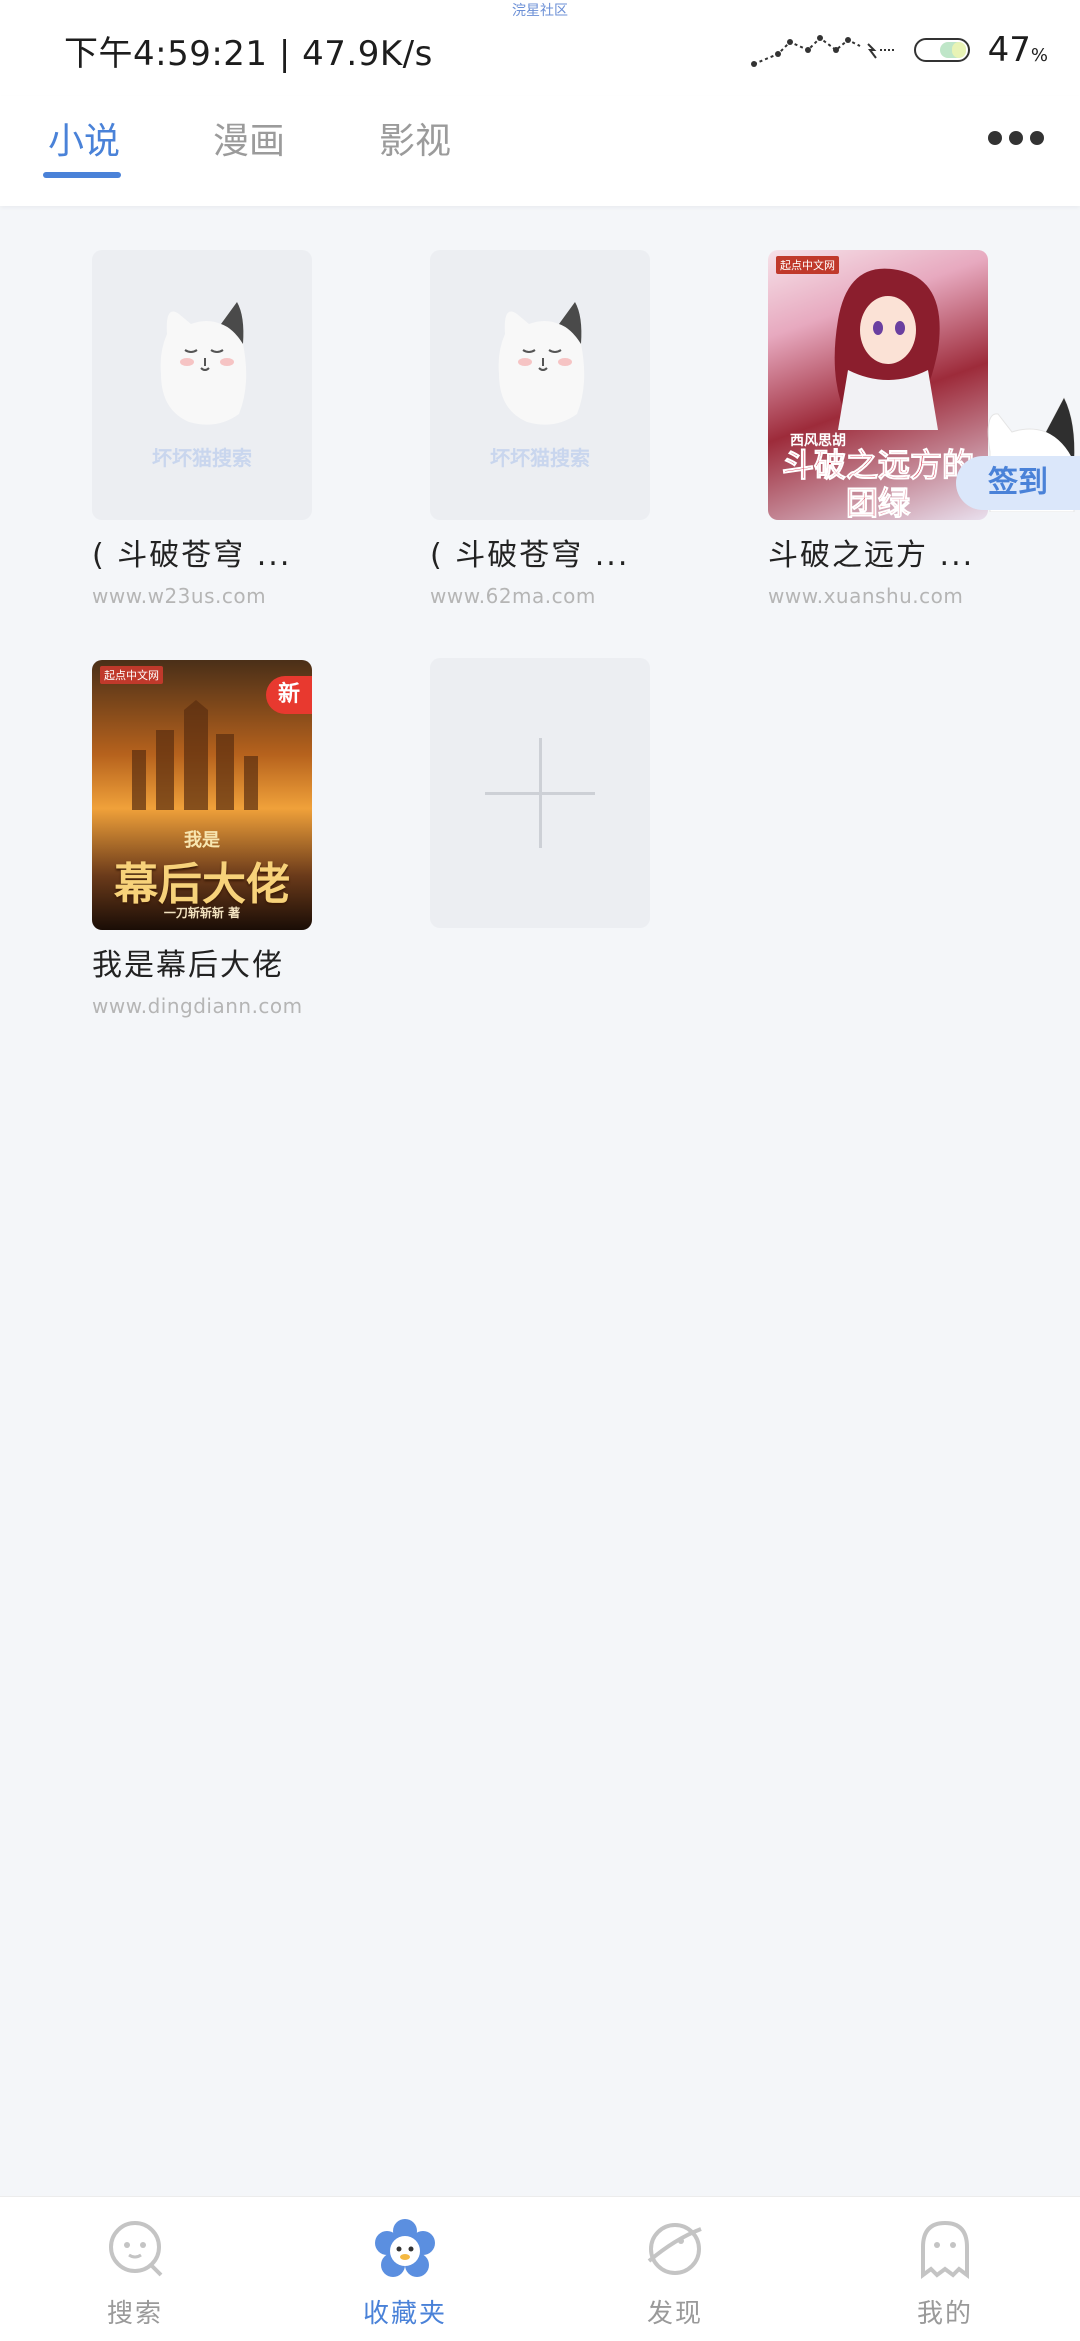 Image resolution: width=1080 pixels, height=2341 pixels. I want to click on category-tab-bar: 小说 漫画 影视, so click(540, 151).